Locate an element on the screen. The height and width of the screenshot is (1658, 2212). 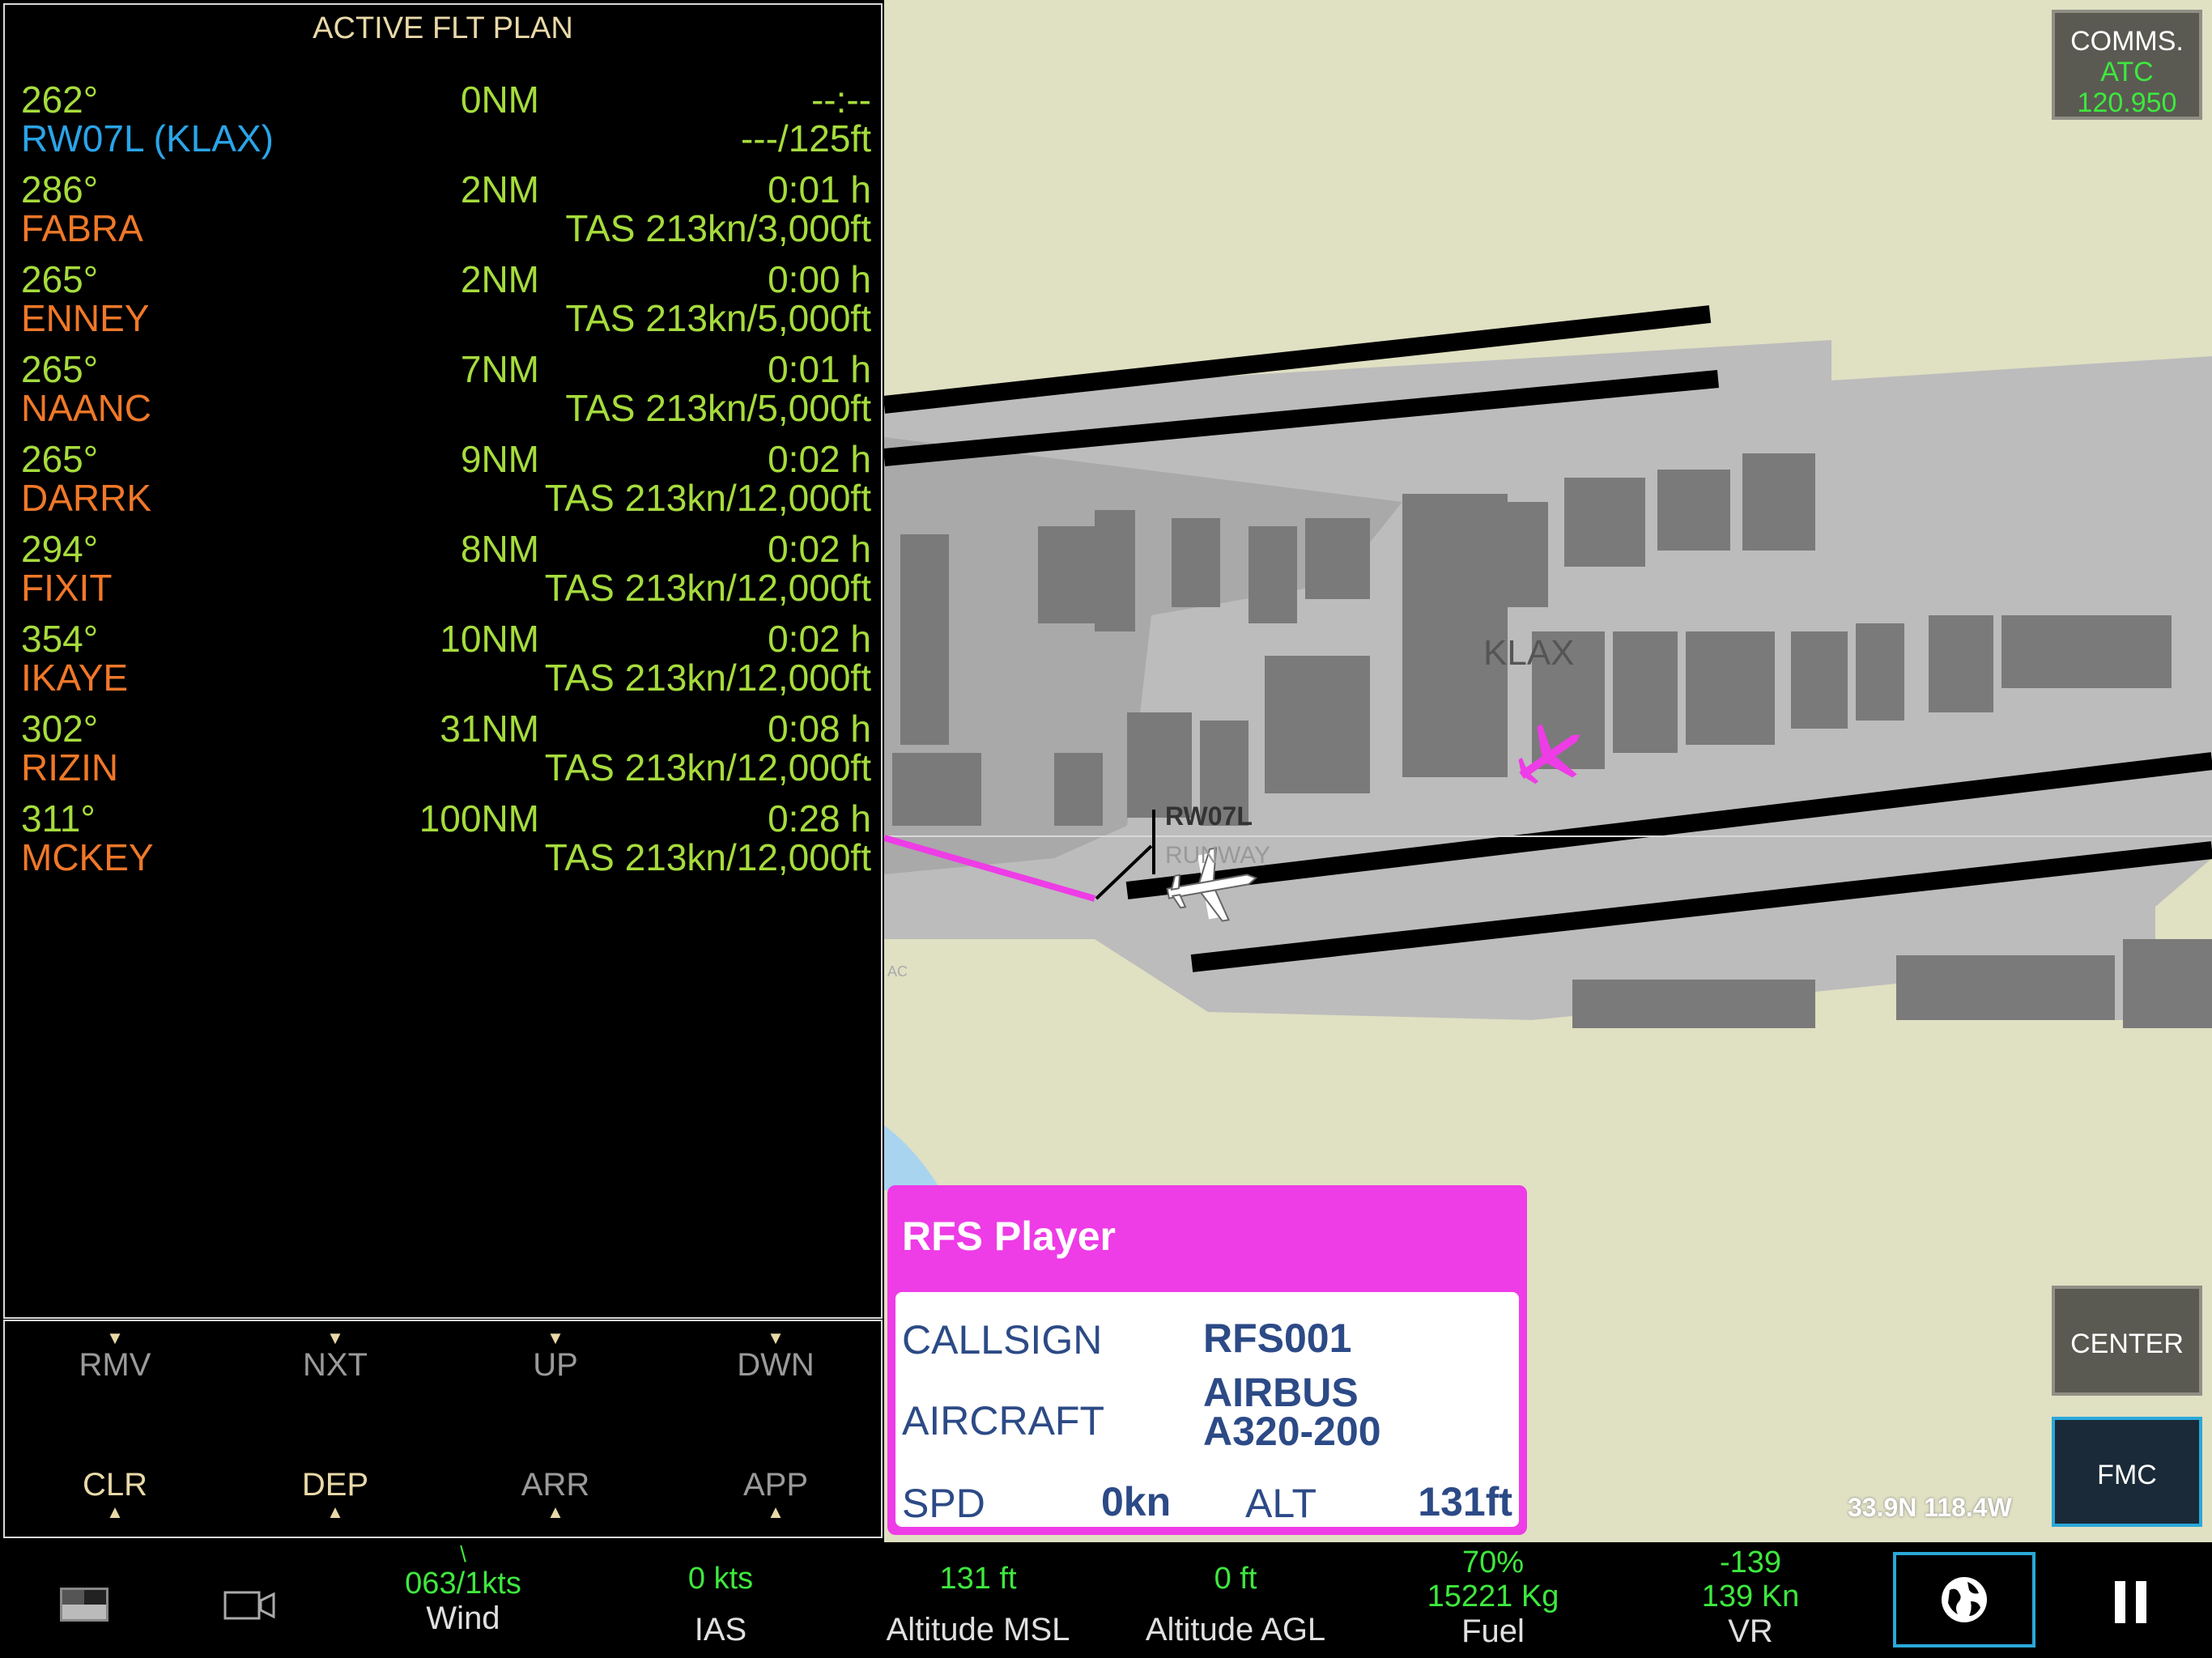
callsign-label: CALLSIGN is located at coordinates (1003, 1340).